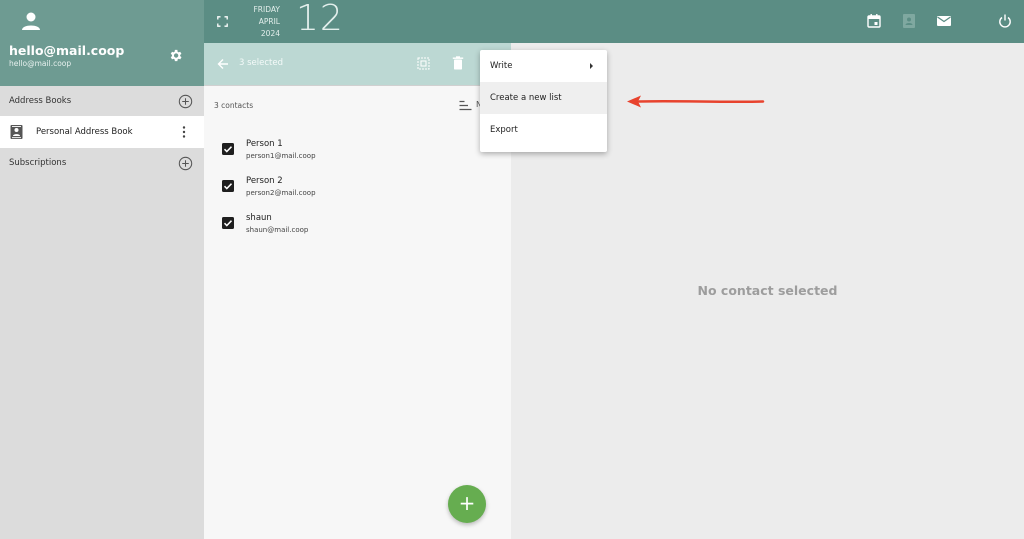 The width and height of the screenshot is (1024, 539). I want to click on contacts-count: 3 contacts, so click(234, 105).